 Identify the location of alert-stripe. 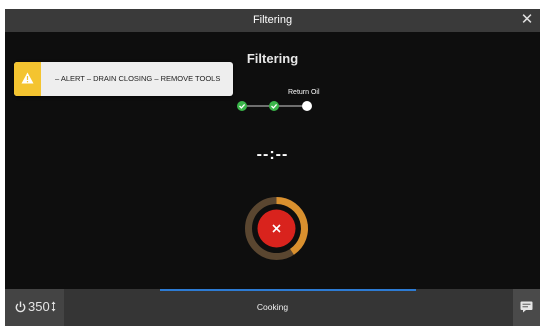
(27, 79).